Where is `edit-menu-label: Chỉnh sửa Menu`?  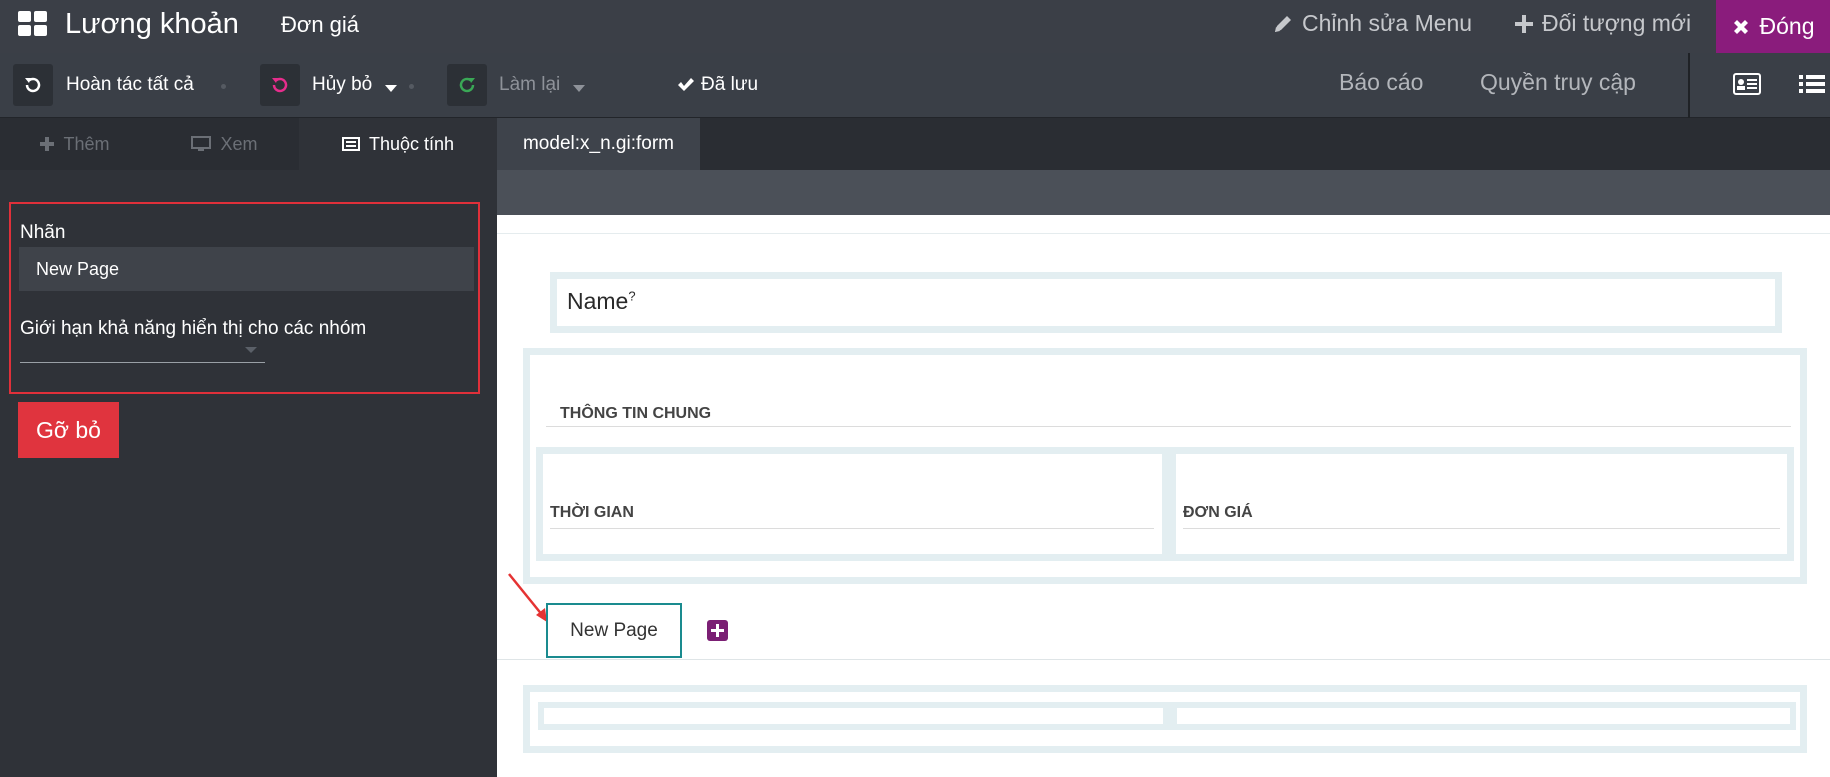 edit-menu-label: Chỉnh sửa Menu is located at coordinates (1387, 23).